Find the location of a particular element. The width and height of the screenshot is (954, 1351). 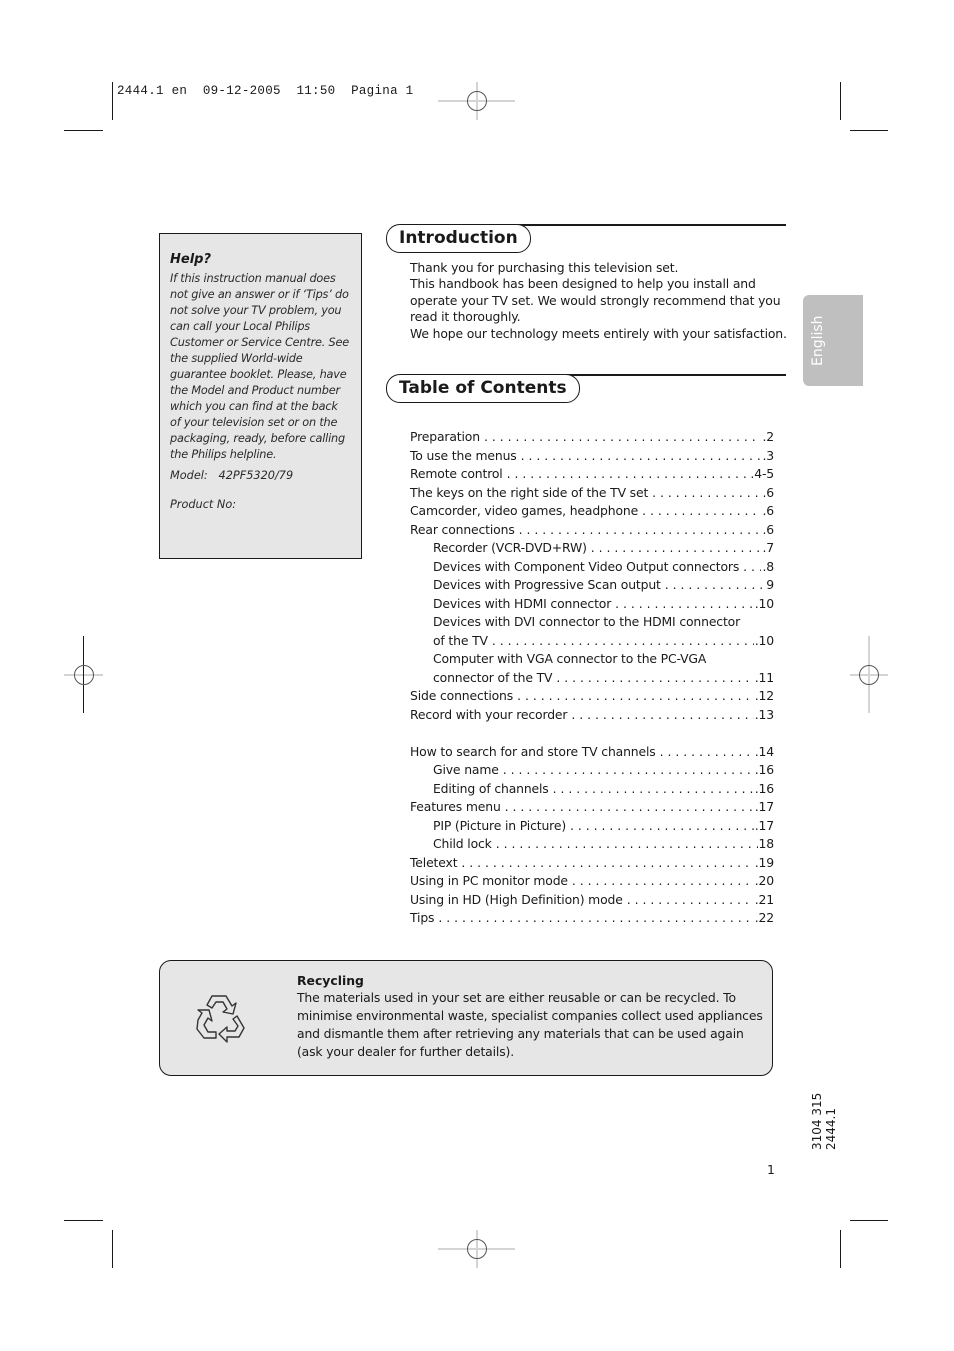

toc-entry-title: Tips is located at coordinates (422, 917).